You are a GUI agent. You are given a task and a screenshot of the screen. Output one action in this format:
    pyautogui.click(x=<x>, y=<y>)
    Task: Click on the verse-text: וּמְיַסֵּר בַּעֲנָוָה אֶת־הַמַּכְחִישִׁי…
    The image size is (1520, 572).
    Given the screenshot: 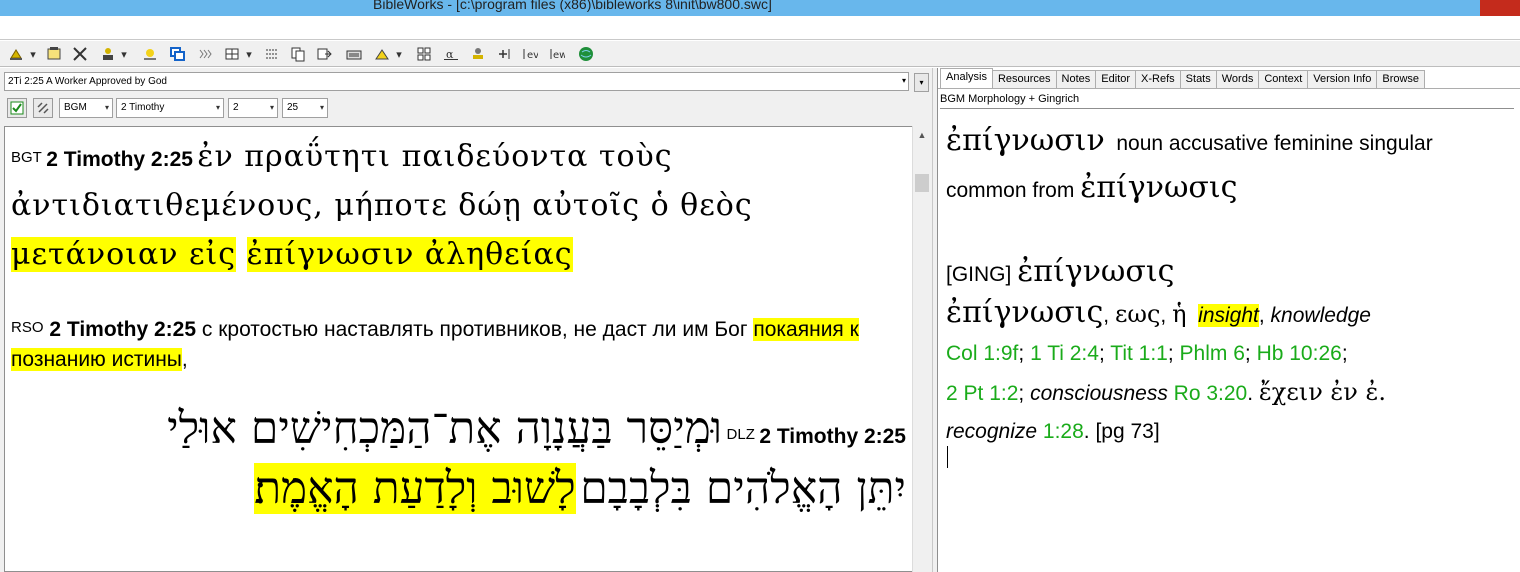 What is the action you would take?
    pyautogui.click(x=444, y=428)
    